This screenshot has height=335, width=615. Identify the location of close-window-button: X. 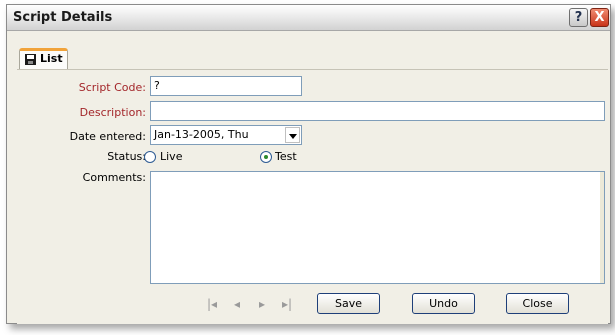
(599, 17).